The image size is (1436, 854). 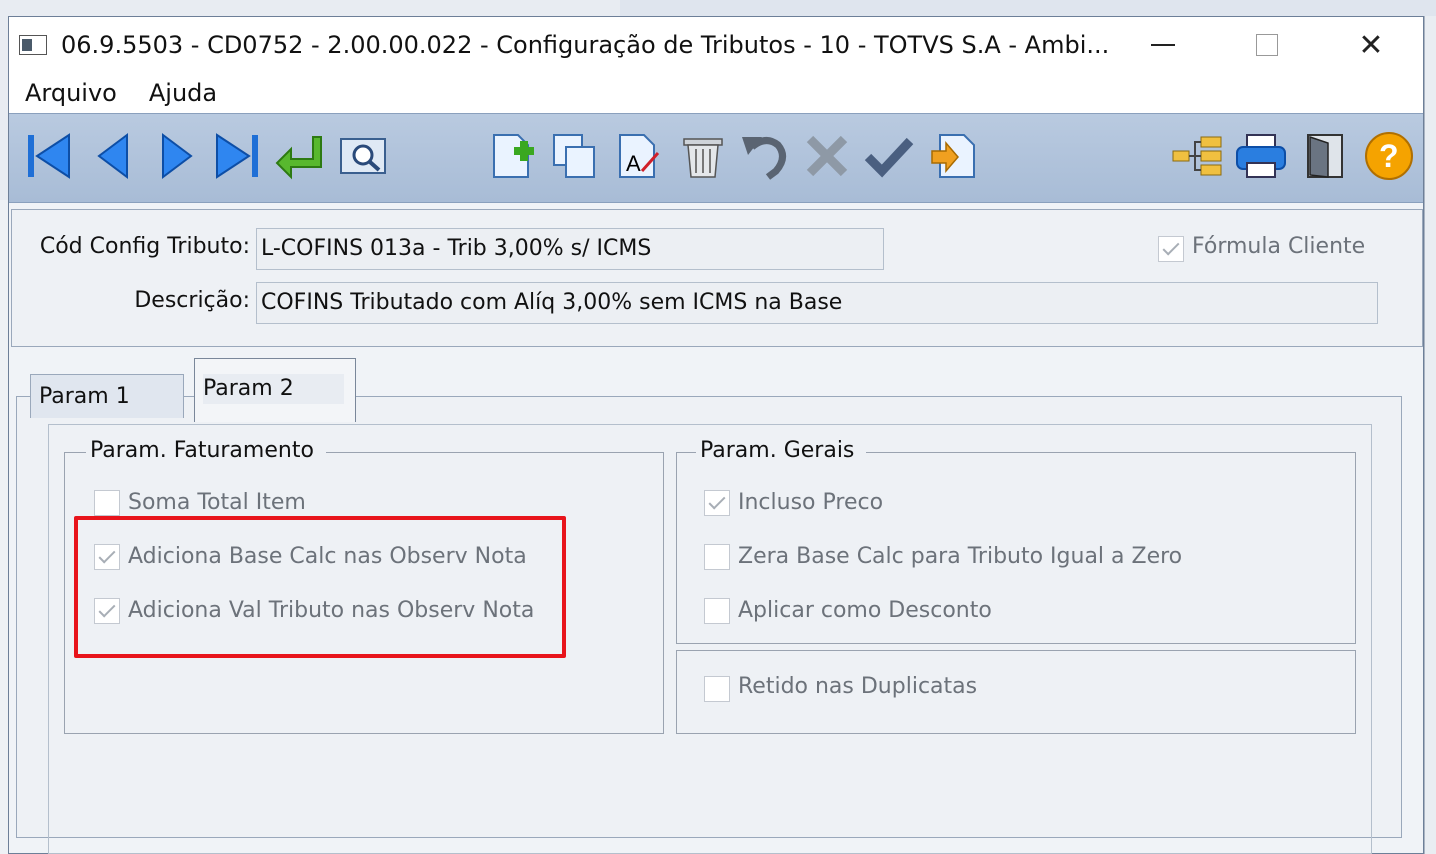 I want to click on menu-bar: Arquivo Ajuda, so click(x=716, y=93).